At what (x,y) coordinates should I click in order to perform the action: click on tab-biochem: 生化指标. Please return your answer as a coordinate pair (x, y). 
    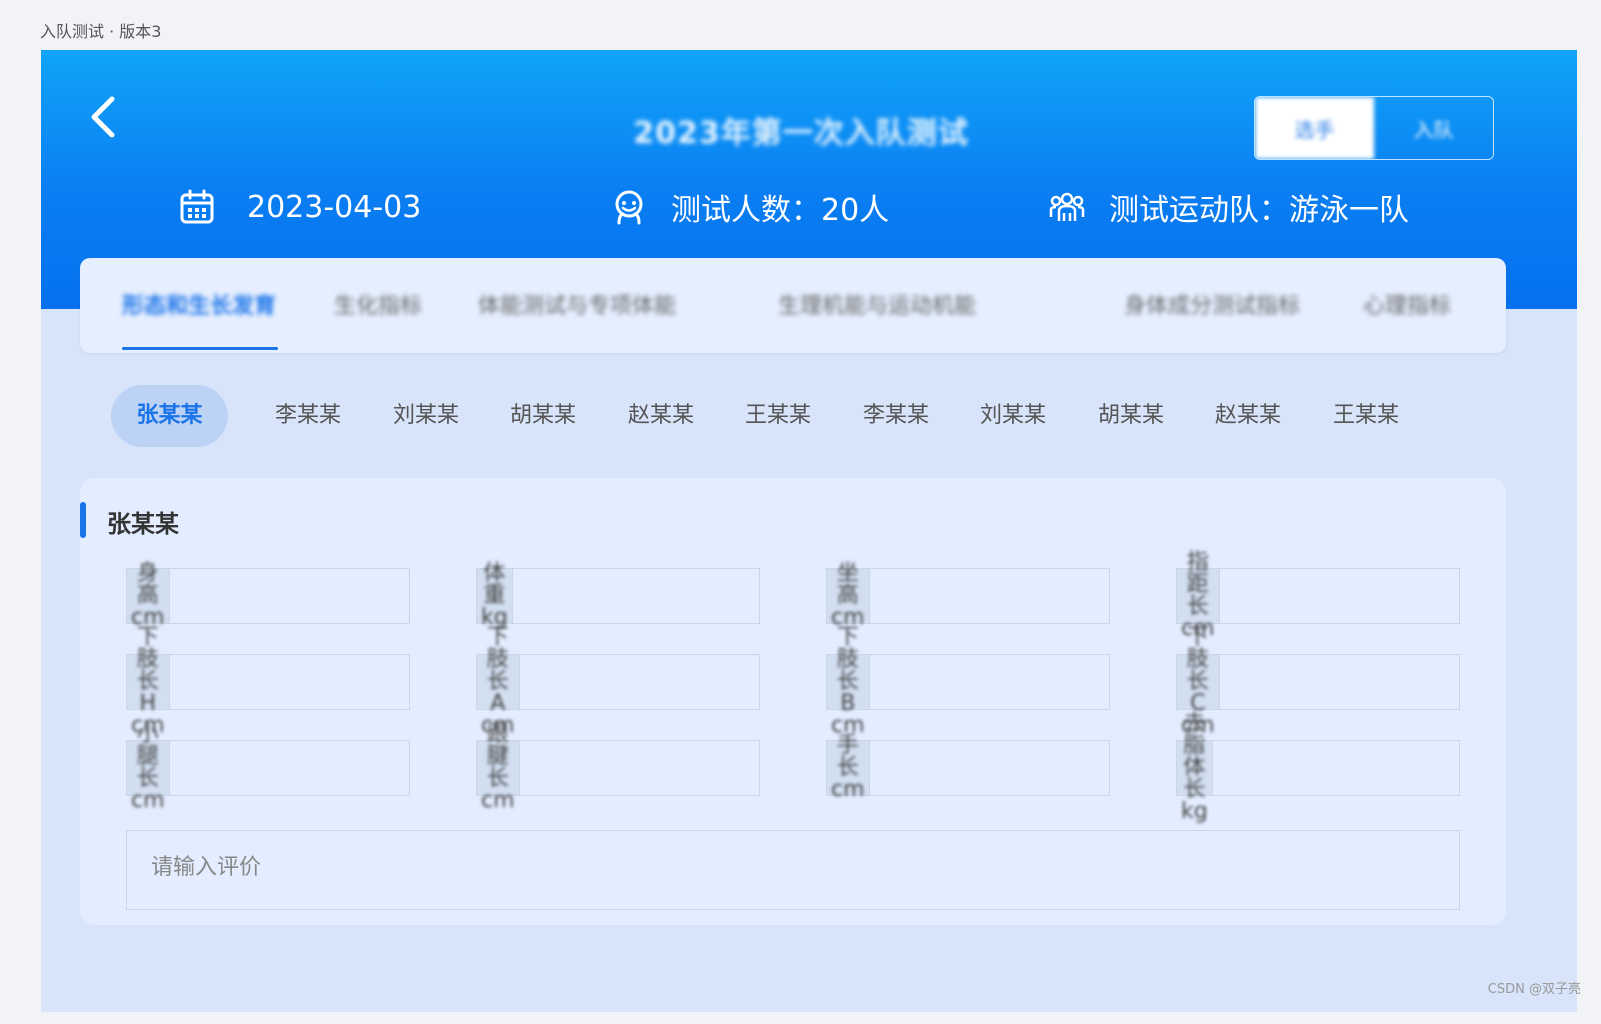
    Looking at the image, I should click on (378, 304).